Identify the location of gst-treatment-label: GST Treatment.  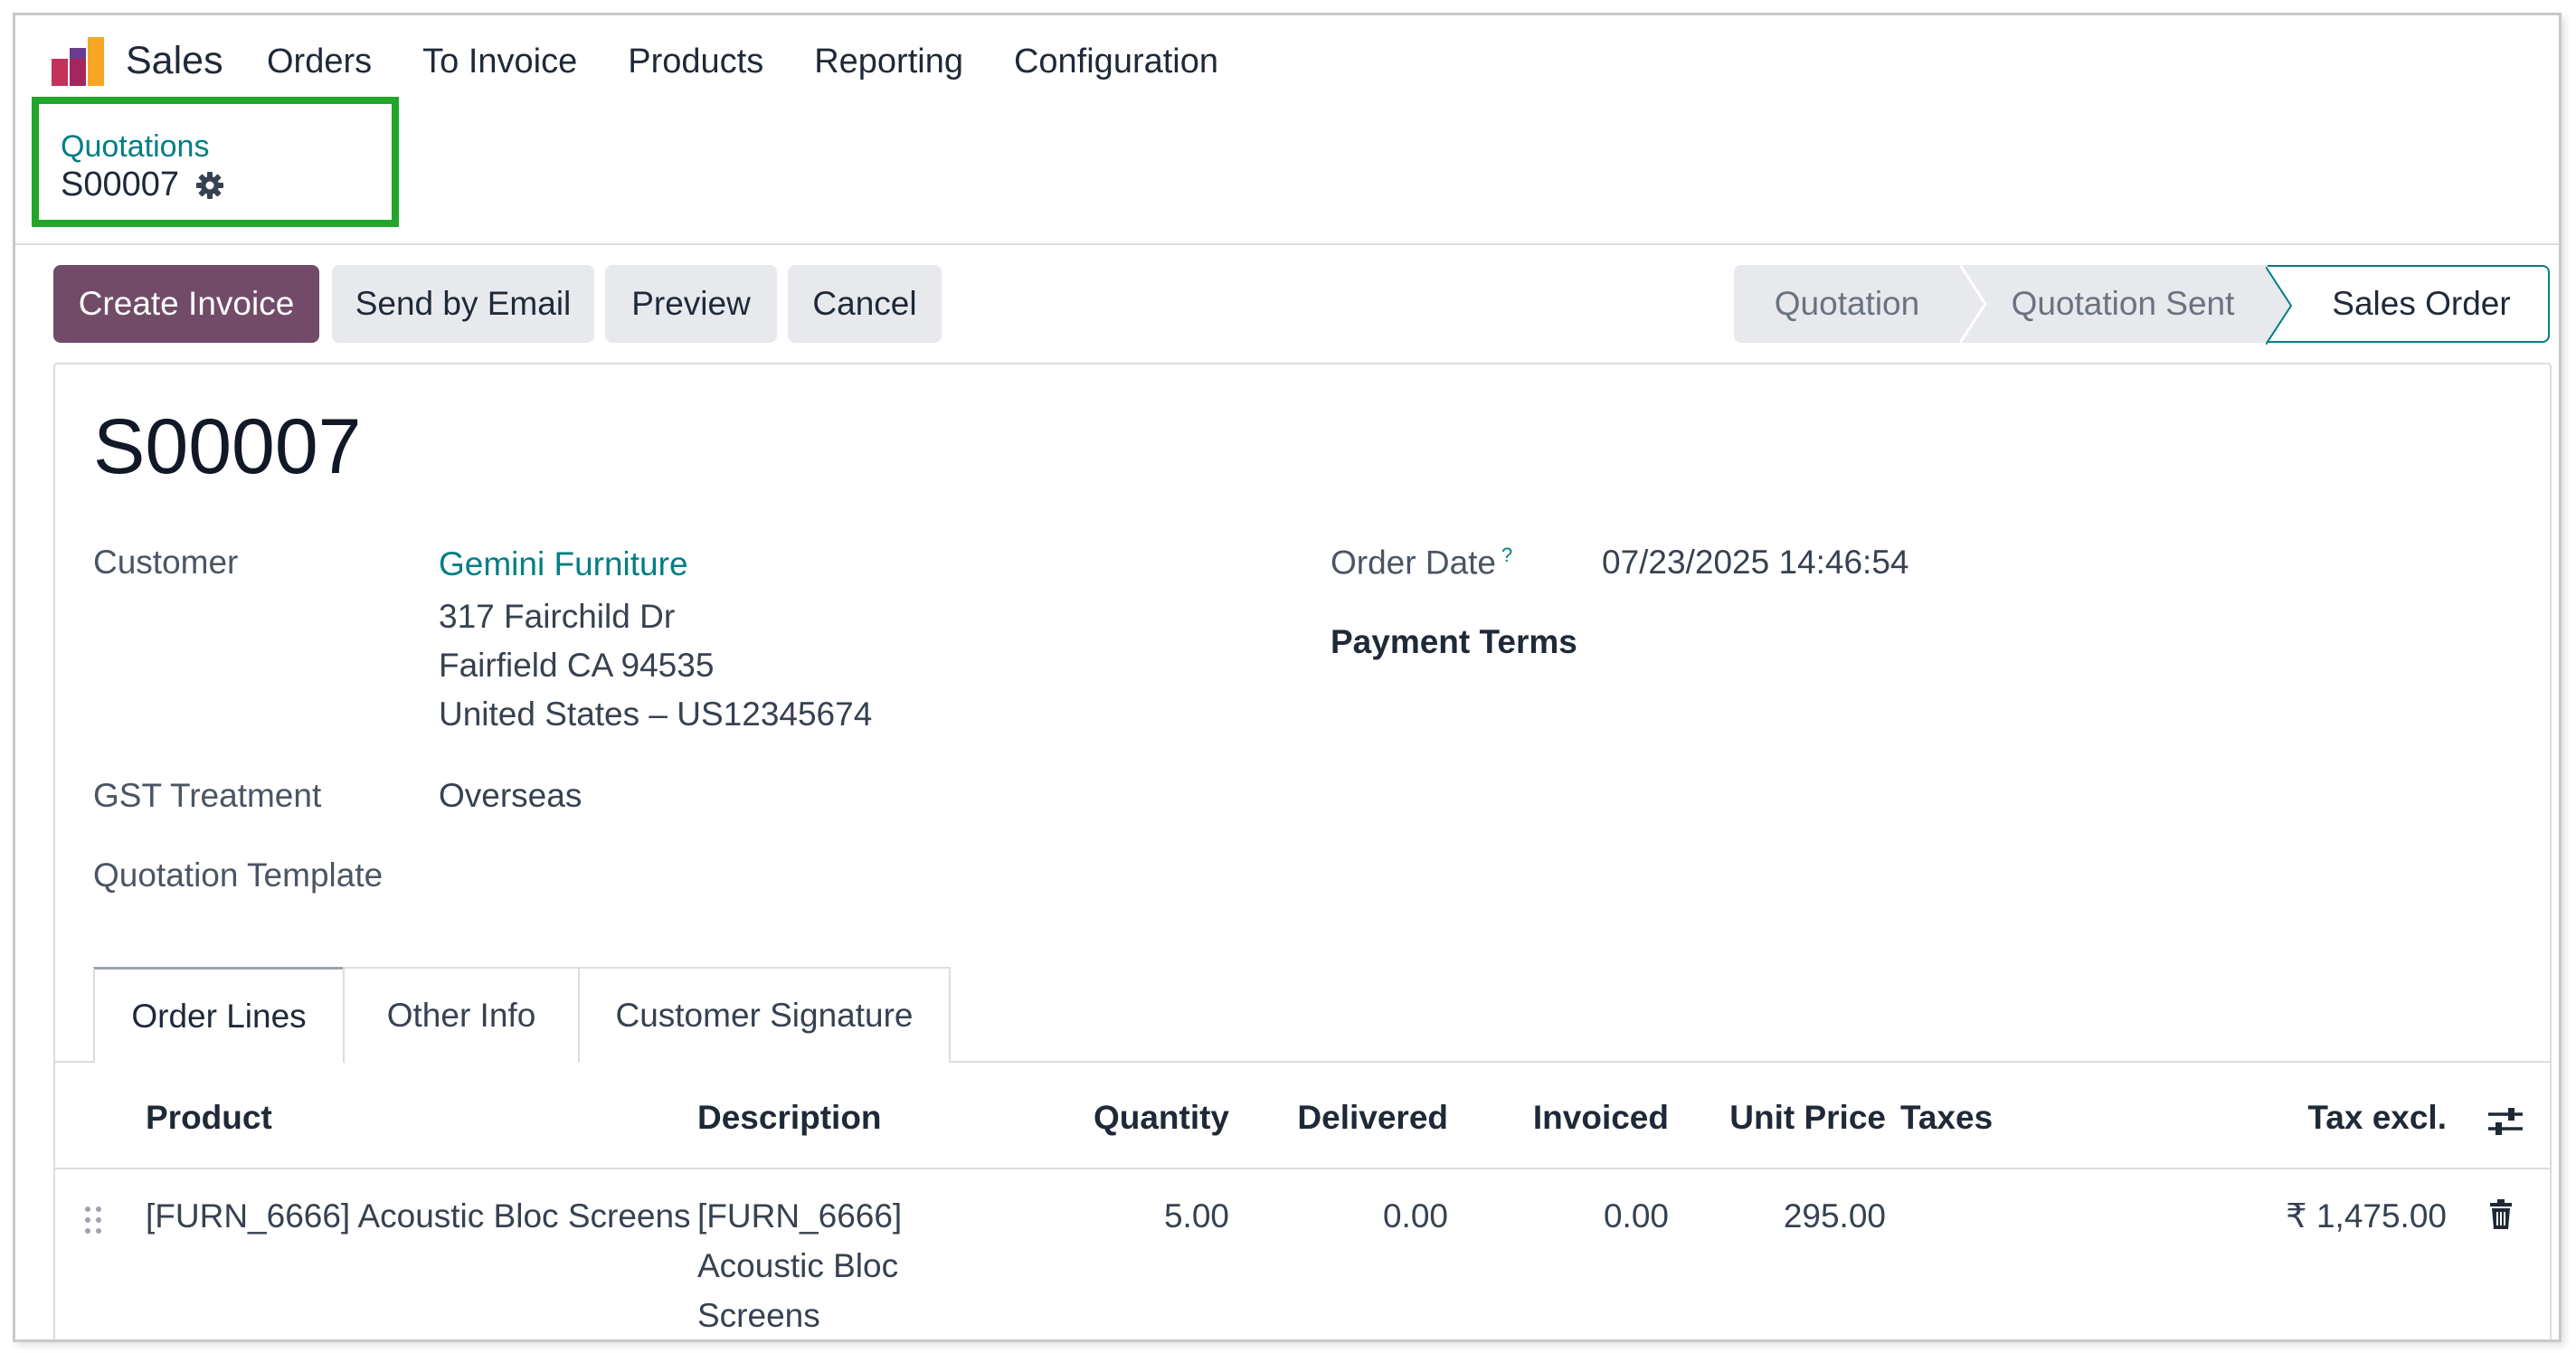
(208, 795).